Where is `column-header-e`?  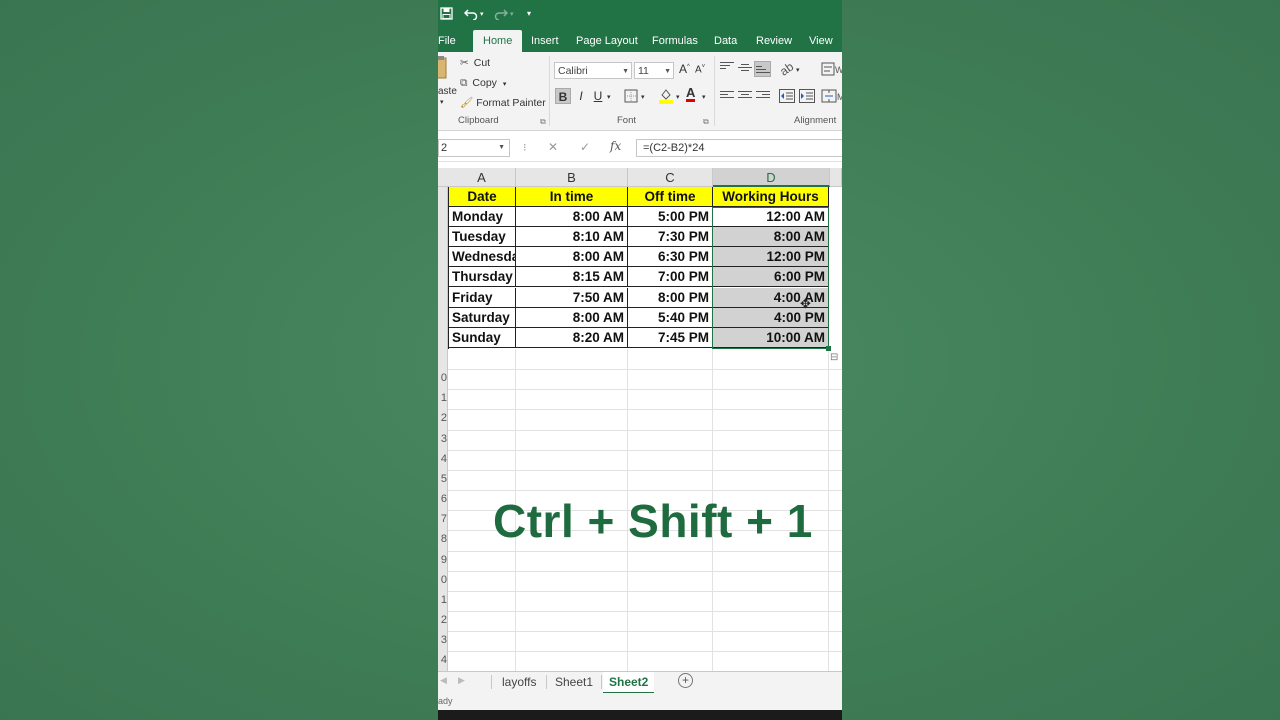
column-header-e is located at coordinates (836, 177).